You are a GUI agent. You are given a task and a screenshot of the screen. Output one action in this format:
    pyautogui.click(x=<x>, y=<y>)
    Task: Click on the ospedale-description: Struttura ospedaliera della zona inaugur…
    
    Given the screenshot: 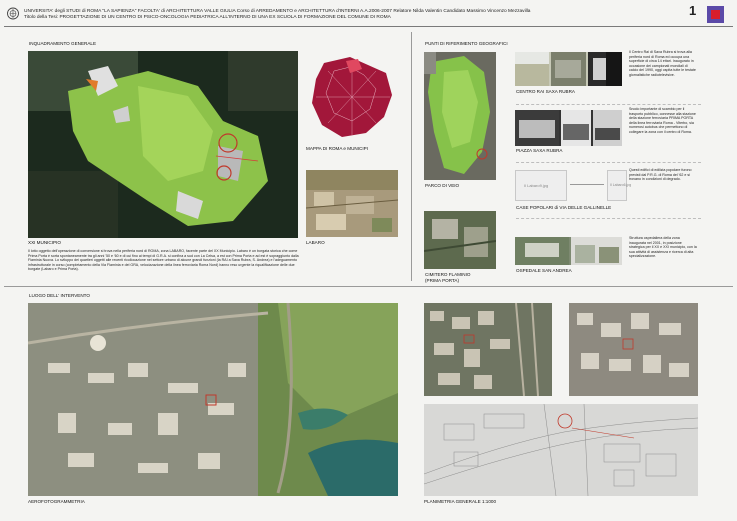 What is the action you would take?
    pyautogui.click(x=663, y=247)
    